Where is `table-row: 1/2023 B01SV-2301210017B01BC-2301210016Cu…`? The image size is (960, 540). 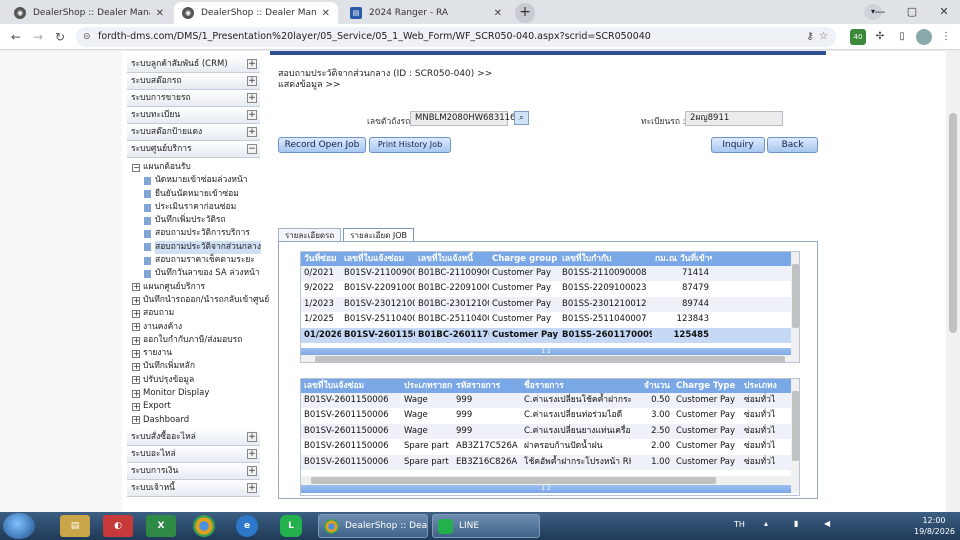 table-row: 1/2023 B01SV-2301210017B01BC-2301210016Cu… is located at coordinates (550, 304).